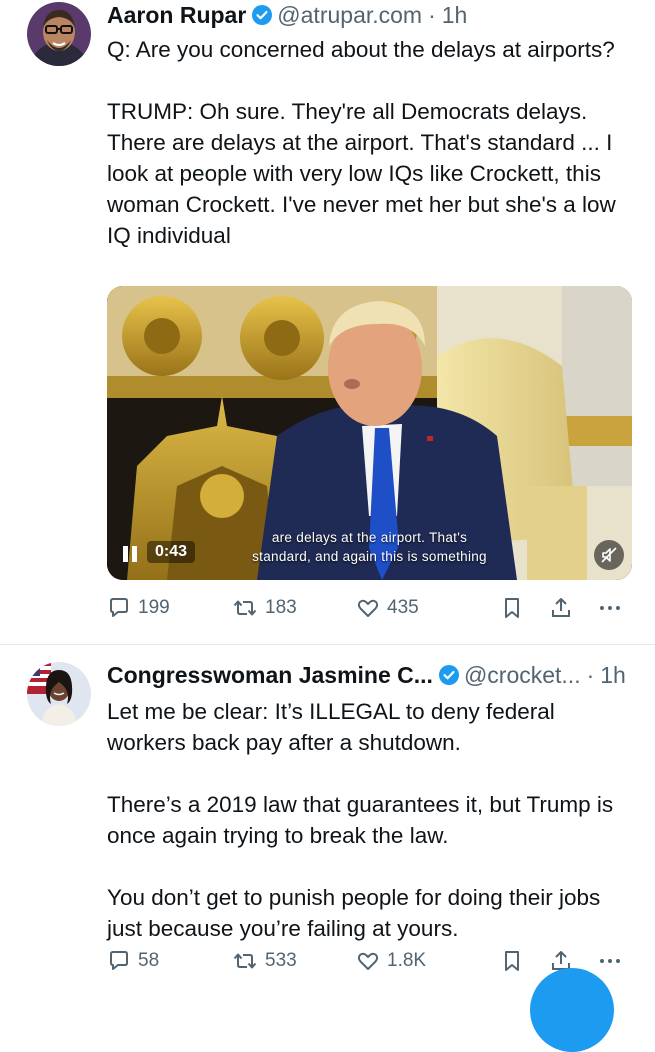 The width and height of the screenshot is (655, 1052). I want to click on muted-speaker-icon, so click(609, 555).